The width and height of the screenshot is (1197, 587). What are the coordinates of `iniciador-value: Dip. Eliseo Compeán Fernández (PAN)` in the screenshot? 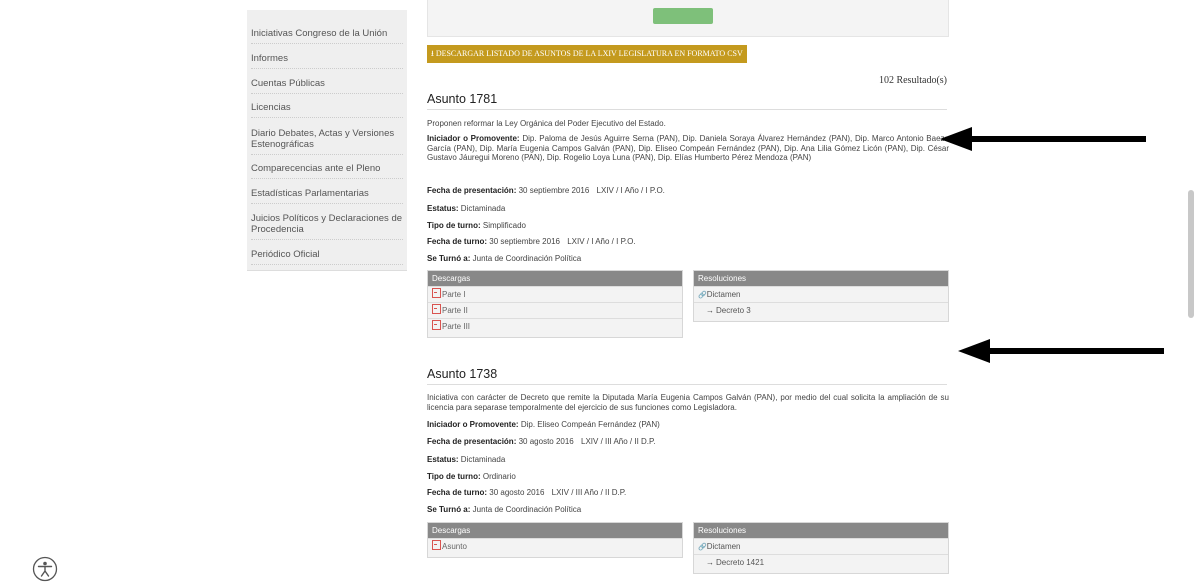 It's located at (590, 424).